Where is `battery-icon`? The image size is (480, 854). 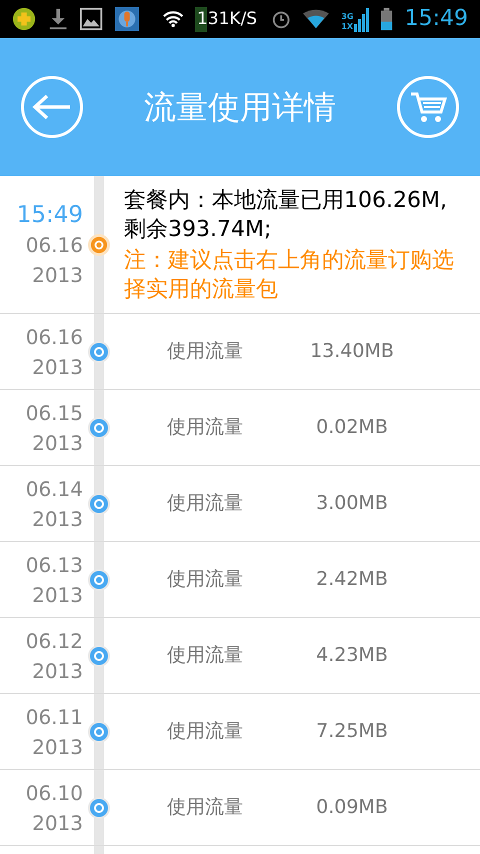
battery-icon is located at coordinates (387, 19).